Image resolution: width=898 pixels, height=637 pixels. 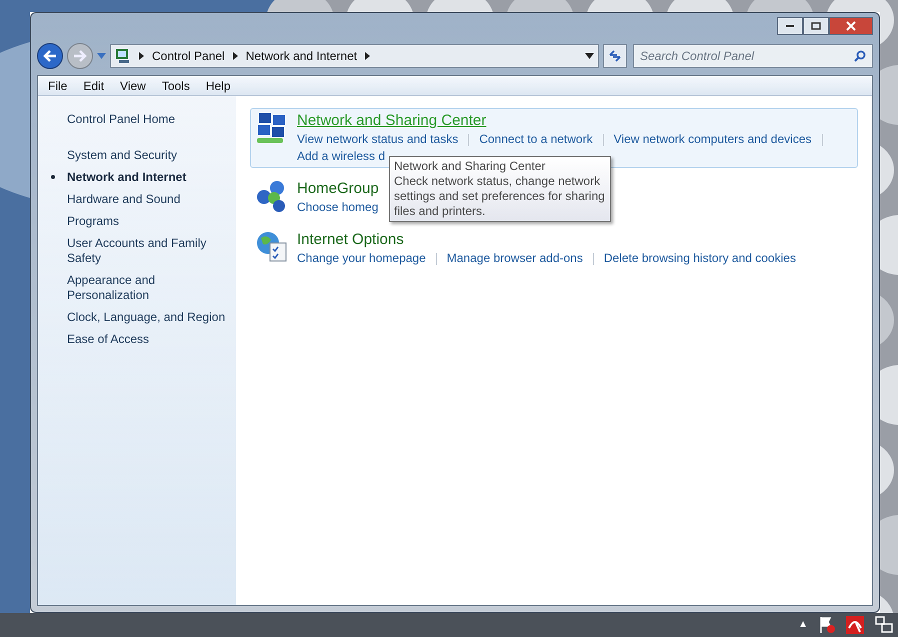 What do you see at coordinates (147, 339) in the screenshot?
I see `sidebar-item: Ease of Access` at bounding box center [147, 339].